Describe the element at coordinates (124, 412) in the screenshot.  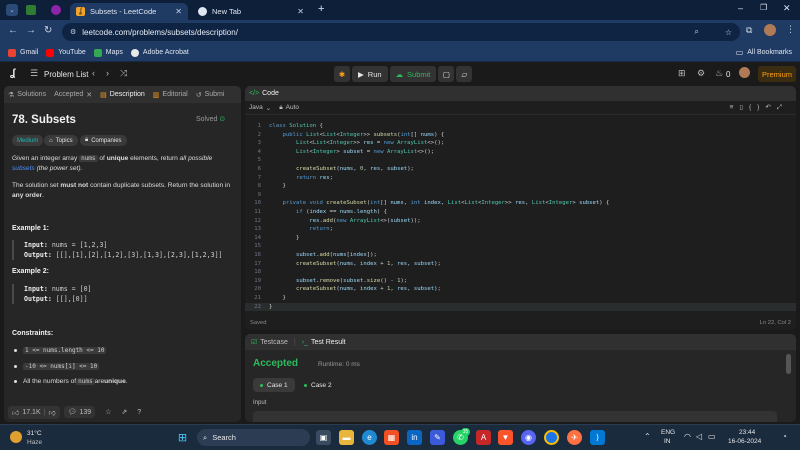
I see `share-icon: ⇗` at that location.